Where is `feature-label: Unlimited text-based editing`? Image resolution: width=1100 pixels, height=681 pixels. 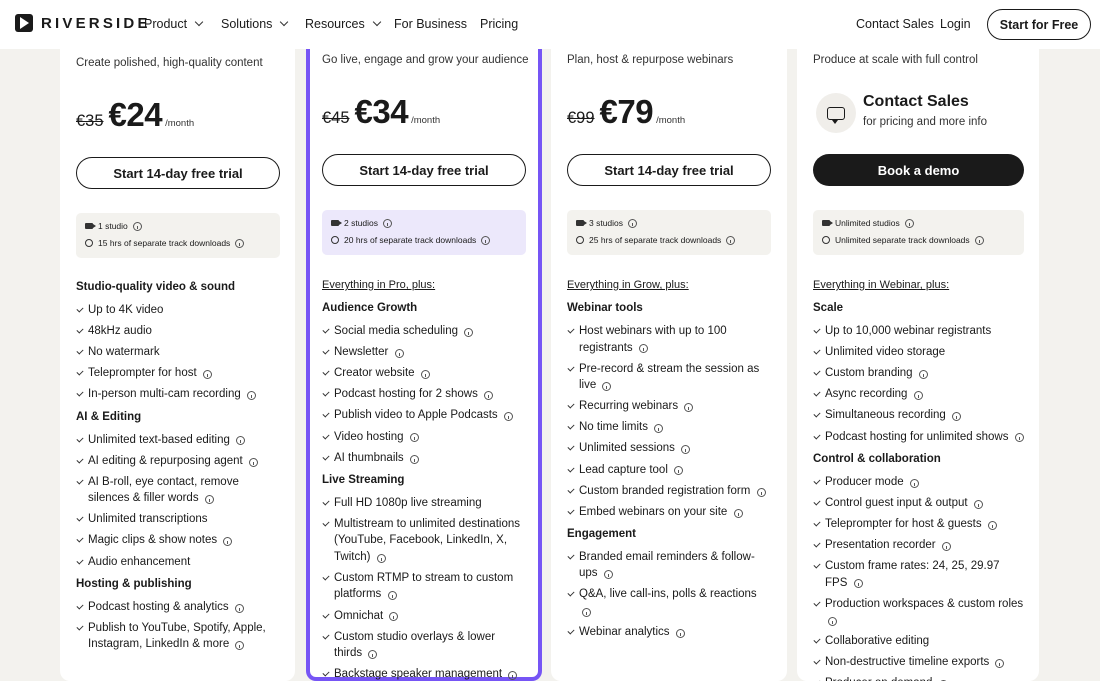 feature-label: Unlimited text-based editing is located at coordinates (184, 440).